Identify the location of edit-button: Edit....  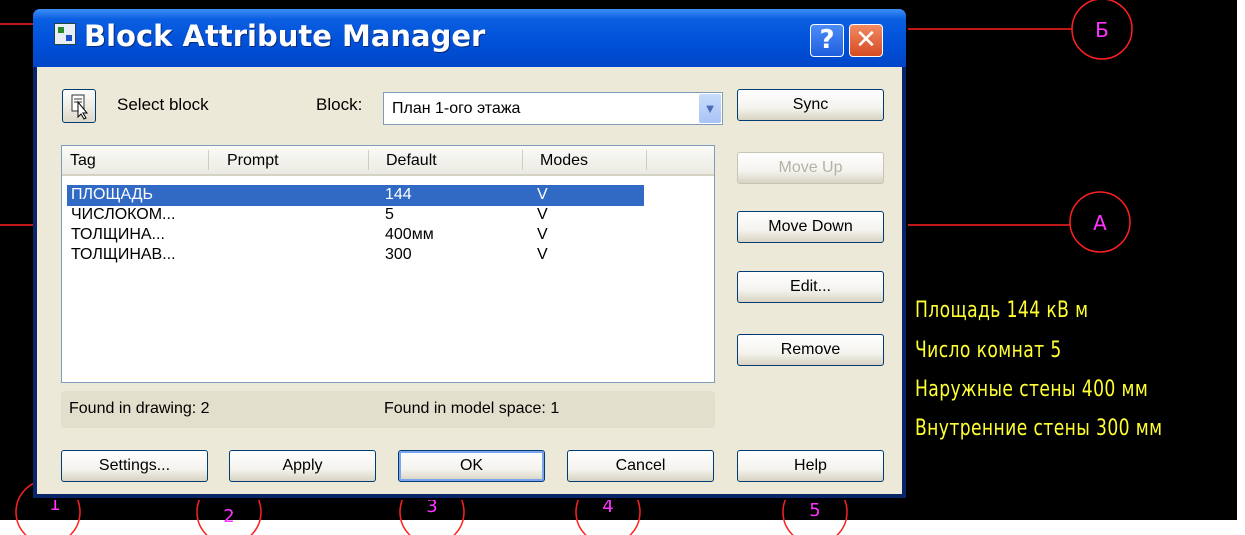
(810, 287).